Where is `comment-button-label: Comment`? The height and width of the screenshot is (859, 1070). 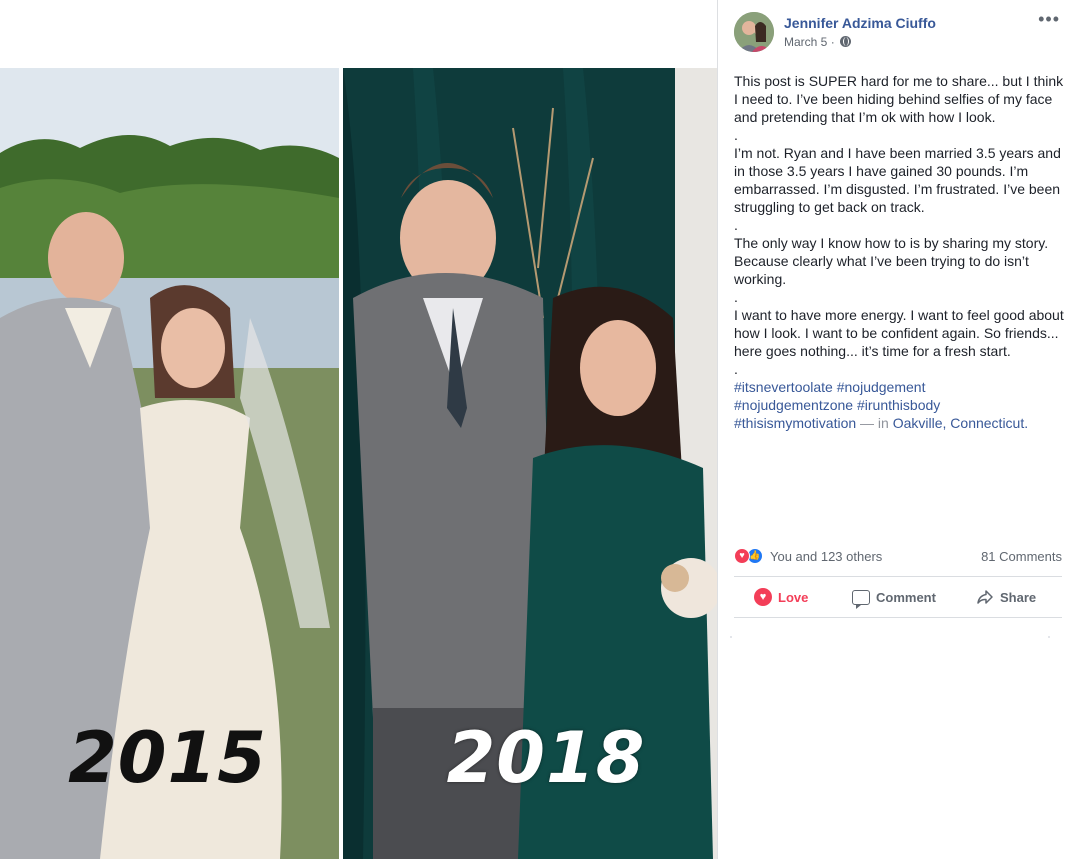
comment-button-label: Comment is located at coordinates (906, 597).